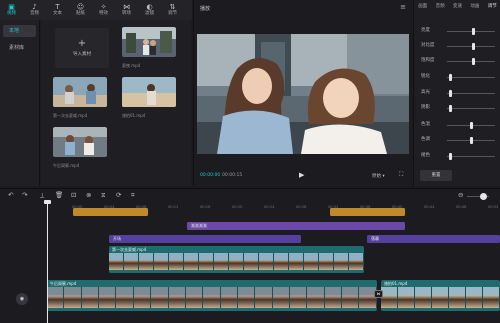  I want to click on tab-animation: 动画, so click(474, 8).